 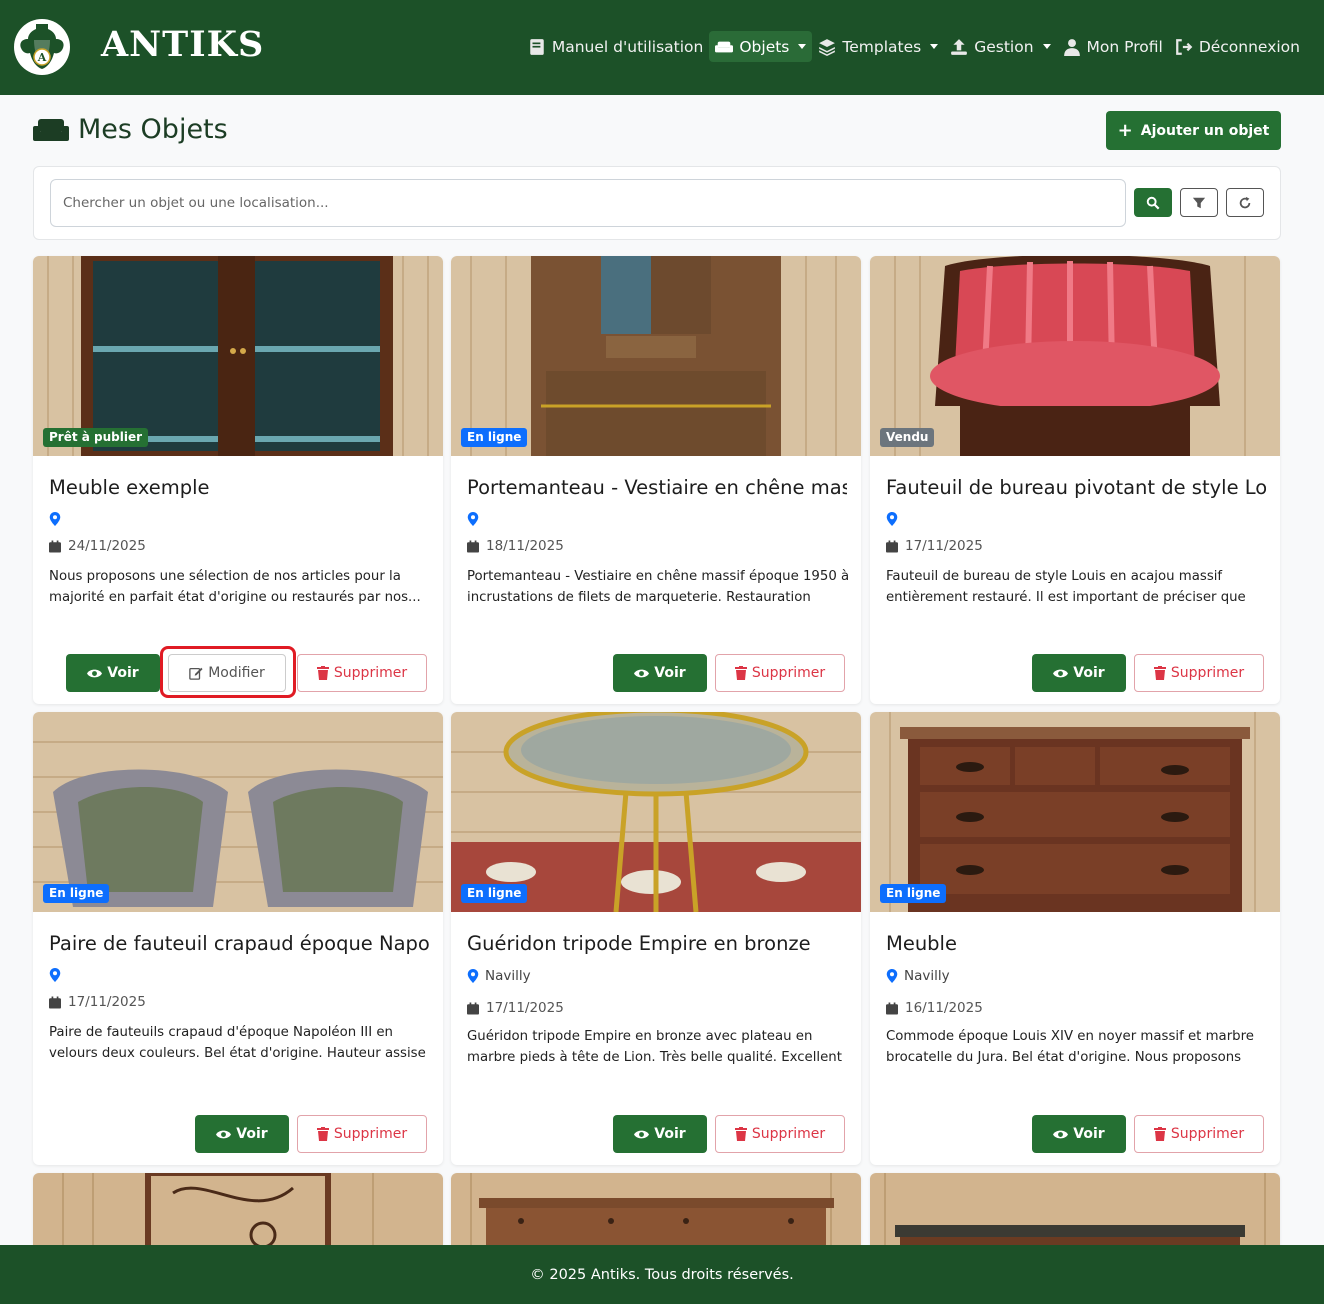 I want to click on nav-objects: Objets, so click(x=761, y=46).